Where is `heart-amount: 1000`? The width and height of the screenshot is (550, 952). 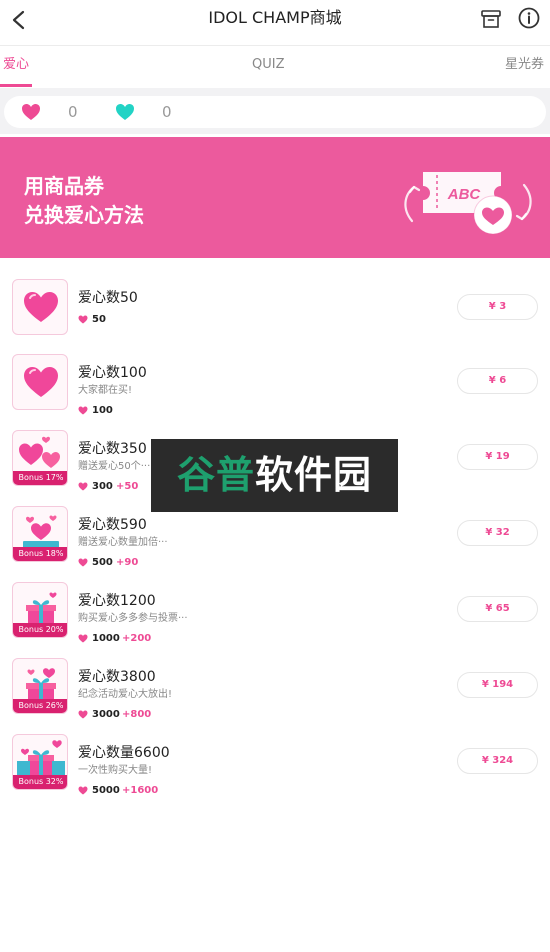 heart-amount: 1000 is located at coordinates (106, 638).